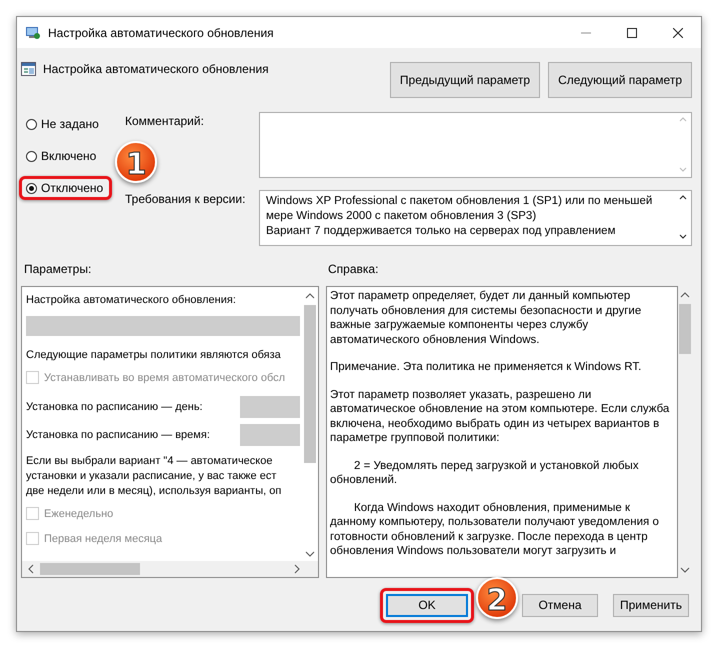 Image resolution: width=718 pixels, height=648 pixels. What do you see at coordinates (486, 318) in the screenshot?
I see `help-paragraph: Этот параметр определяет, будет ли данный компьютер получать обновления для системы безопасности и другие важные загружаемые компоненты через службу автоматического обновления Windows.` at bounding box center [486, 318].